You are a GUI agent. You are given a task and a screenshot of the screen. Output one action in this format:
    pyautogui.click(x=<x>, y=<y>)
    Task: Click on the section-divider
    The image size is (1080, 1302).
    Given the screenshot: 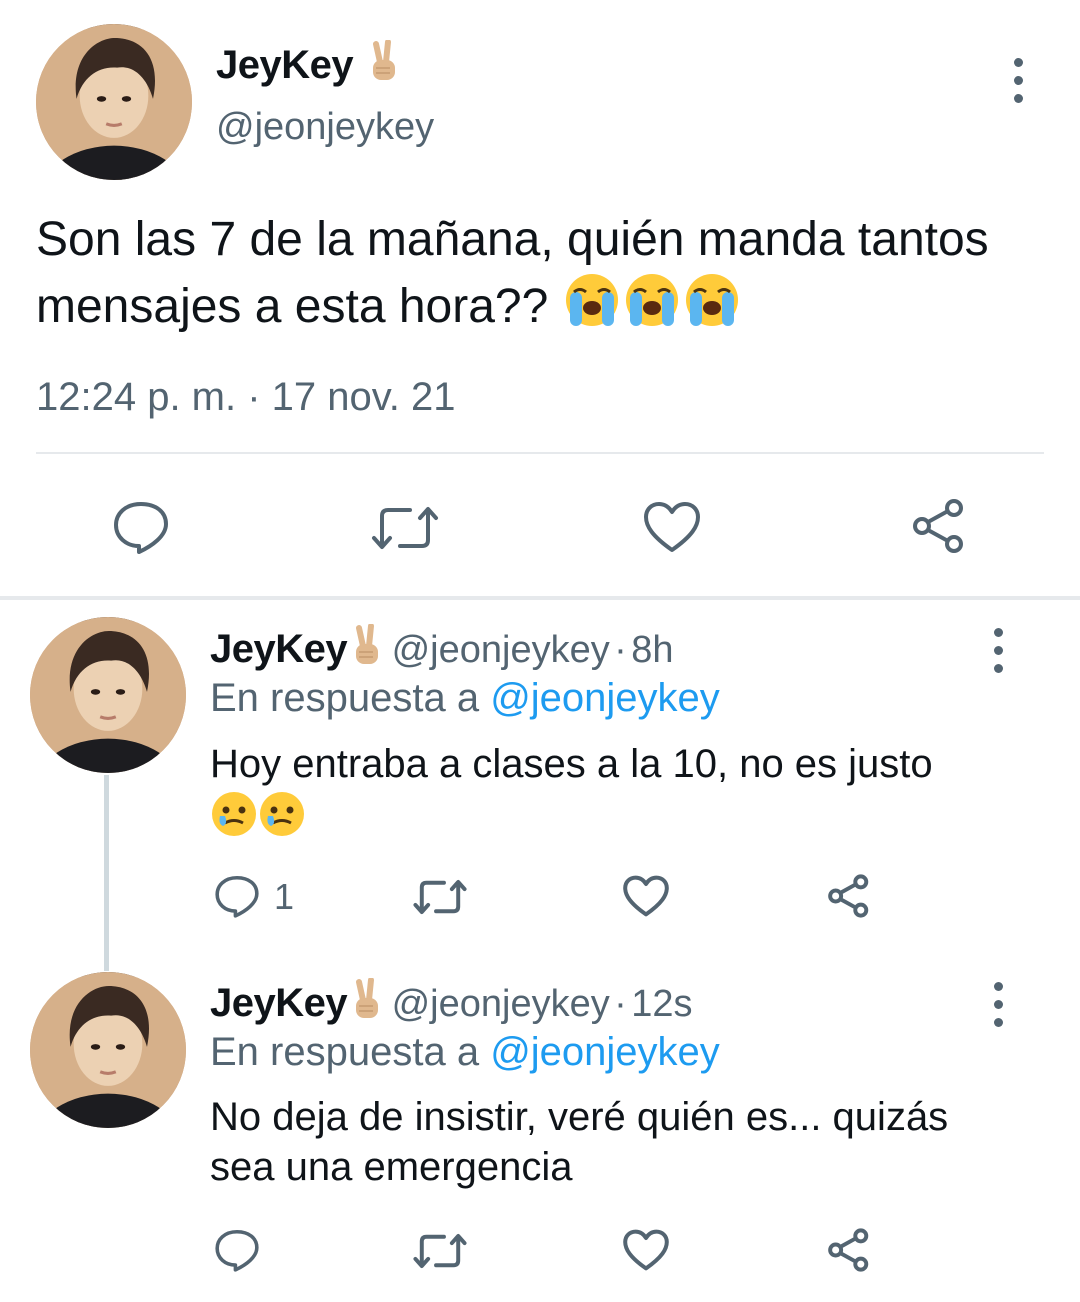 What is the action you would take?
    pyautogui.click(x=540, y=598)
    